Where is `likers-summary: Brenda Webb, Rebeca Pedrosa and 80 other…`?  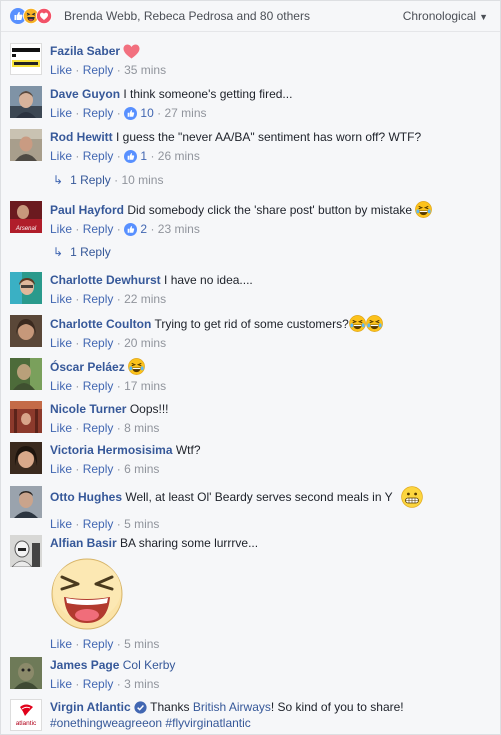 likers-summary: Brenda Webb, Rebeca Pedrosa and 80 other… is located at coordinates (187, 16).